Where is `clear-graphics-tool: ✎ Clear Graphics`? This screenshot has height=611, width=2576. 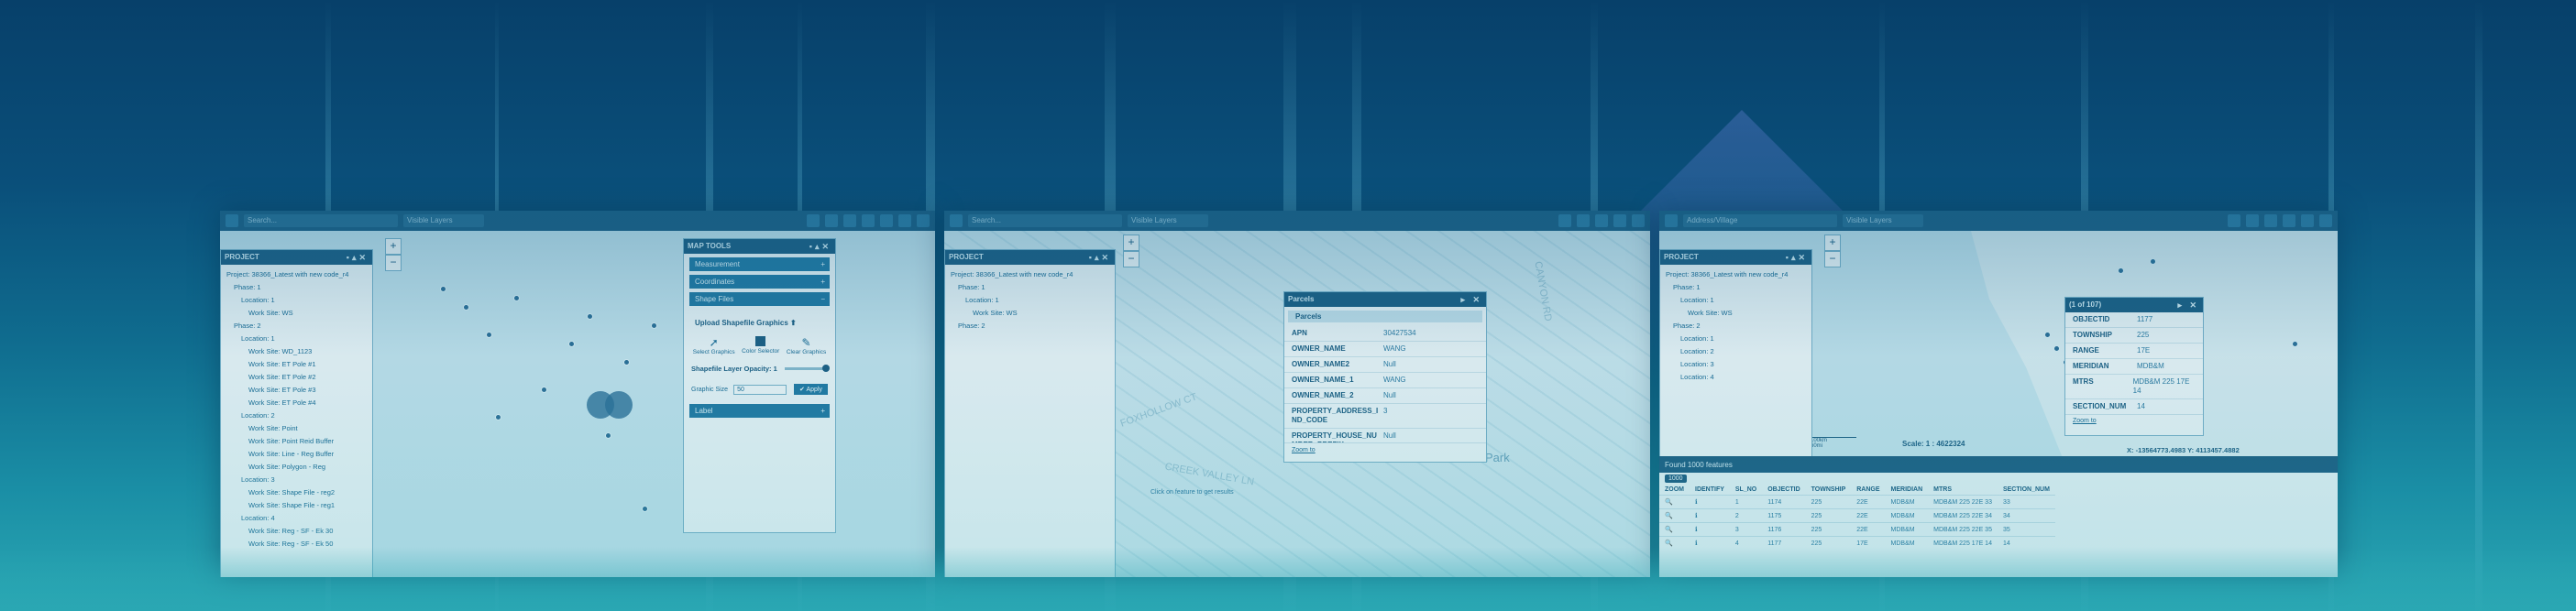
clear-graphics-tool: ✎ Clear Graphics is located at coordinates (806, 345).